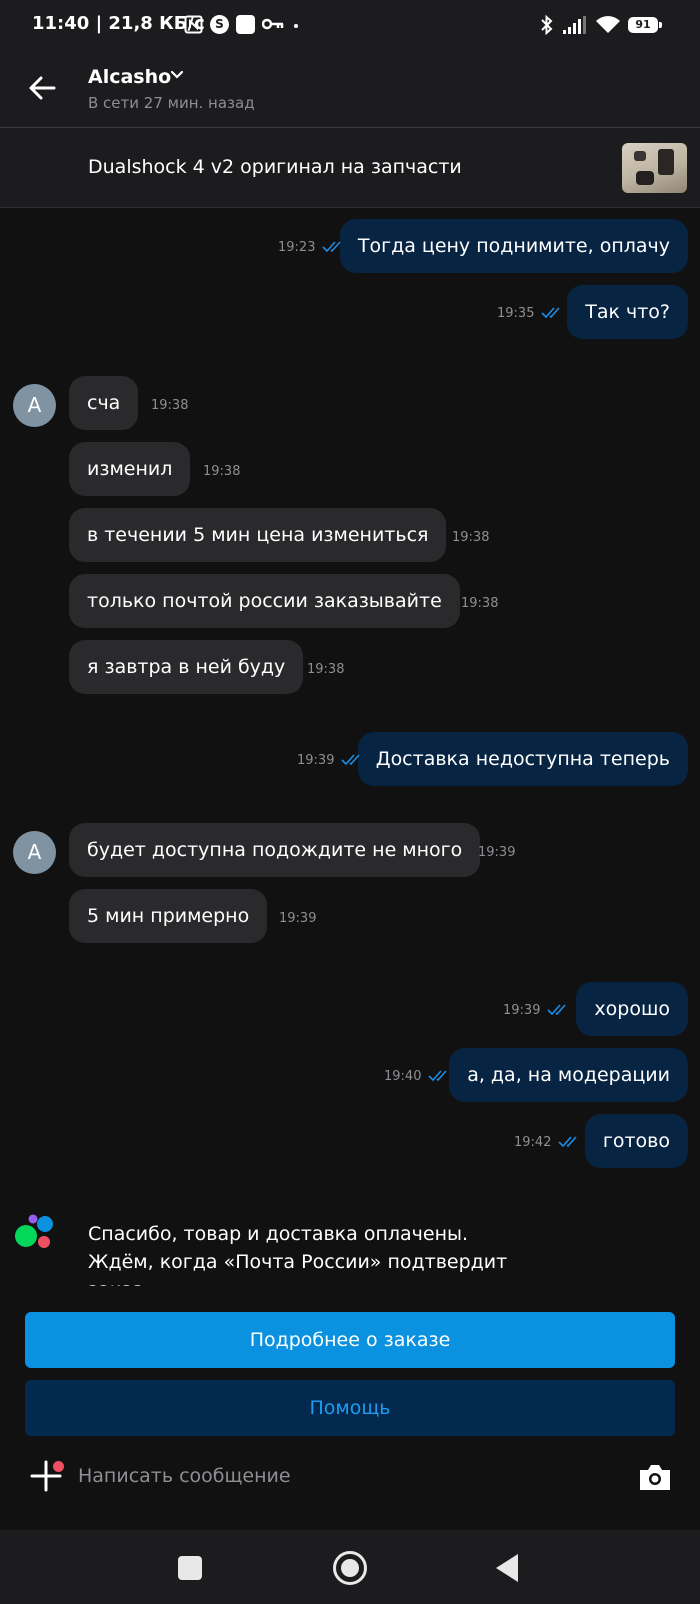 The height and width of the screenshot is (1604, 700). What do you see at coordinates (34, 1231) in the screenshot?
I see `avito-logo-icon` at bounding box center [34, 1231].